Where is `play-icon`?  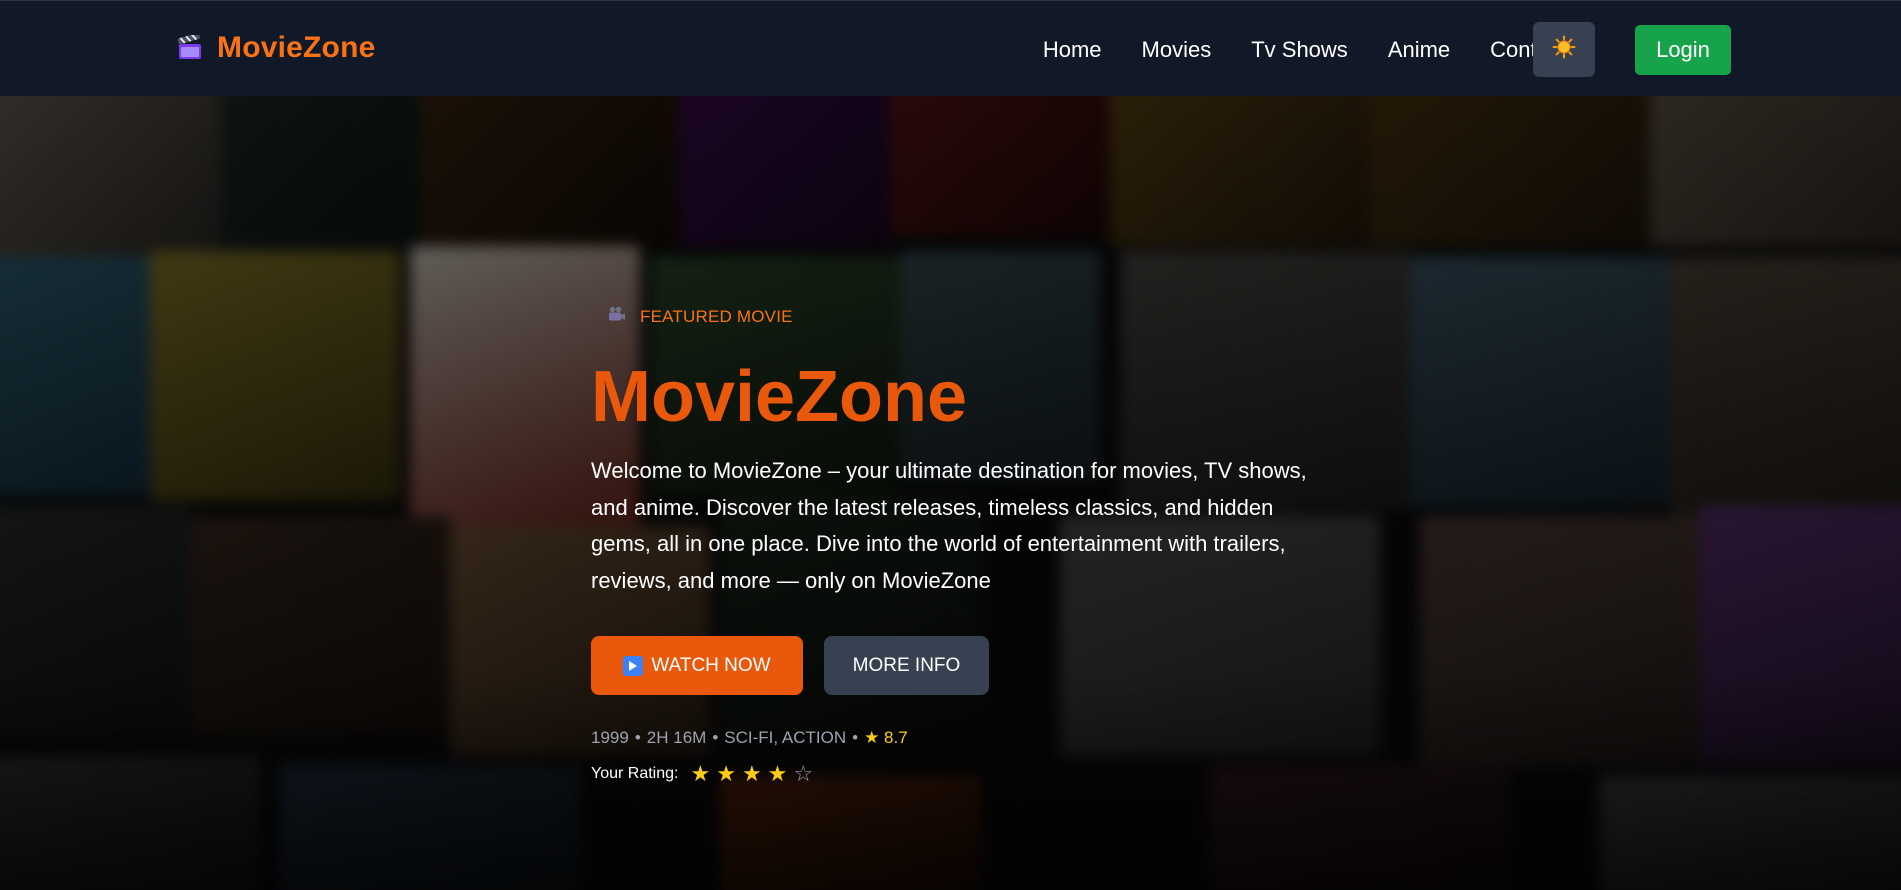
play-icon is located at coordinates (633, 665).